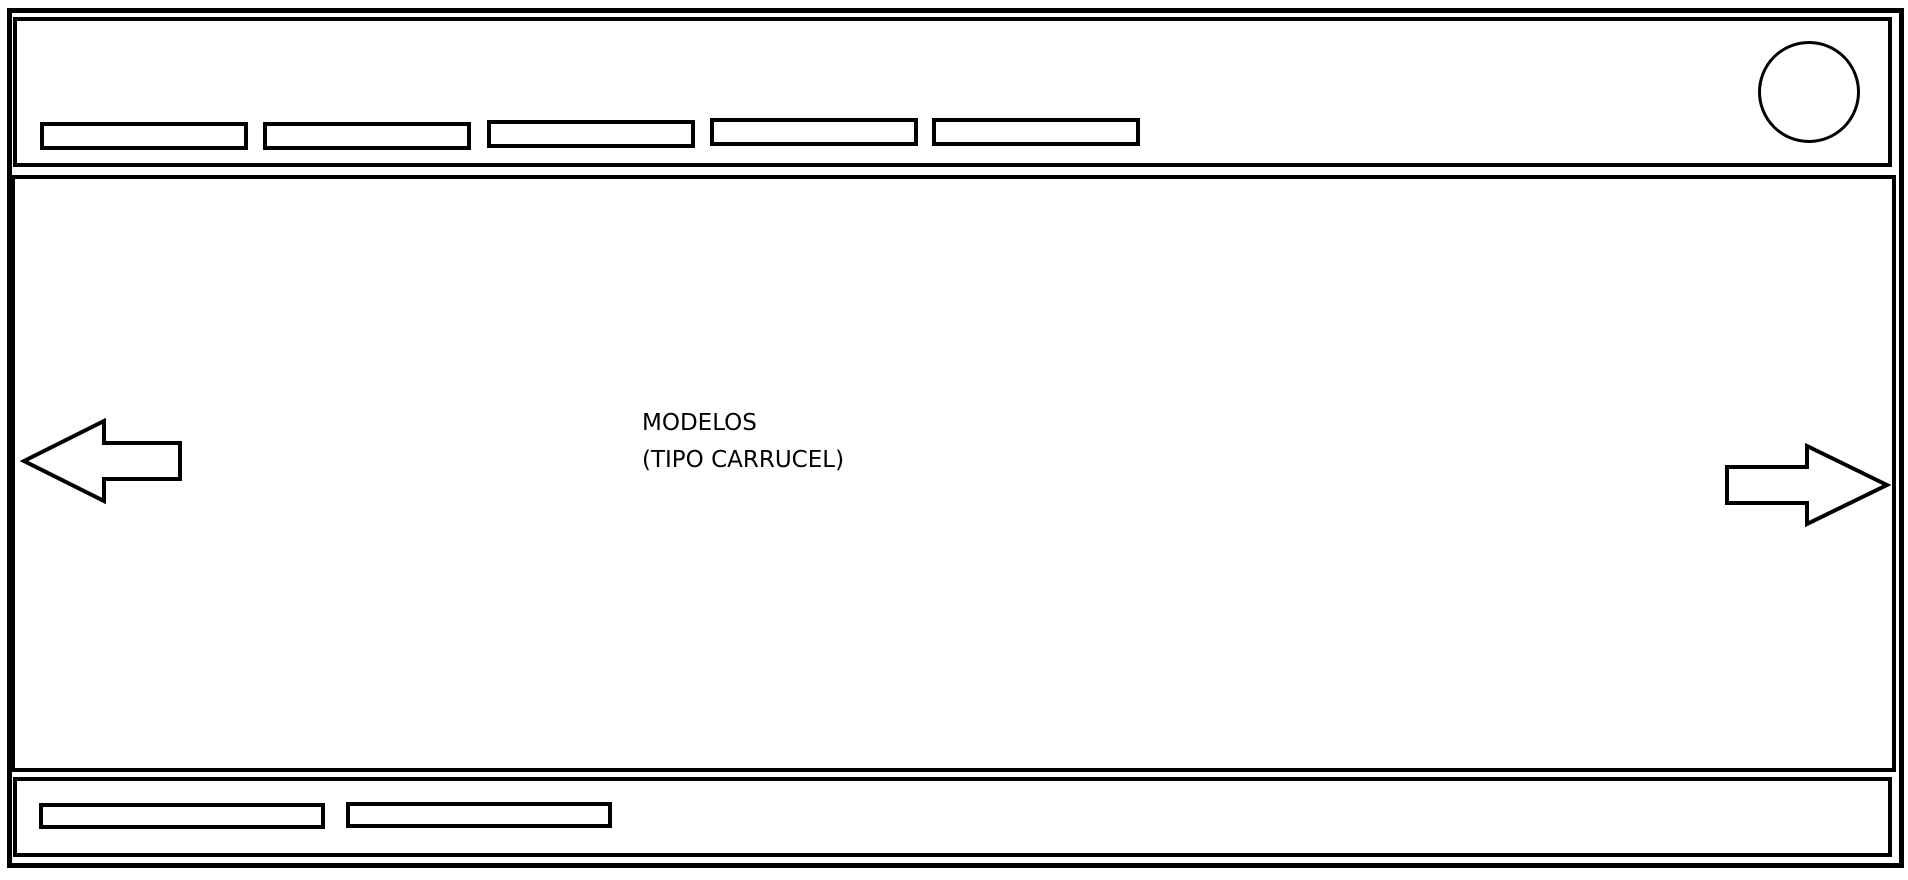 The image size is (1908, 880). What do you see at coordinates (743, 460) in the screenshot?
I see `carousel-label-line-2: (TIPO CARRUCEL)` at bounding box center [743, 460].